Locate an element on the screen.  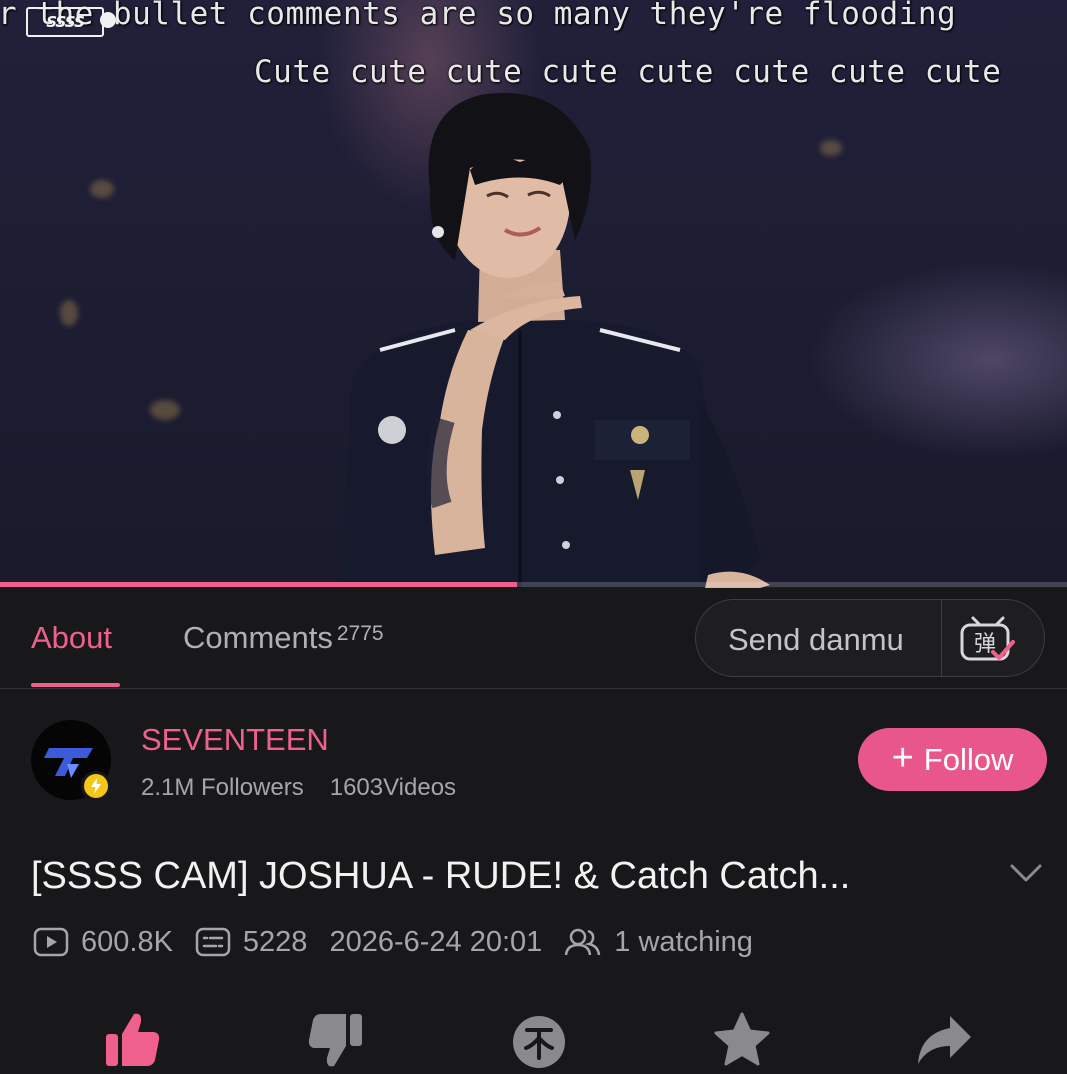
danmu-input-divider is located at coordinates (941, 638).